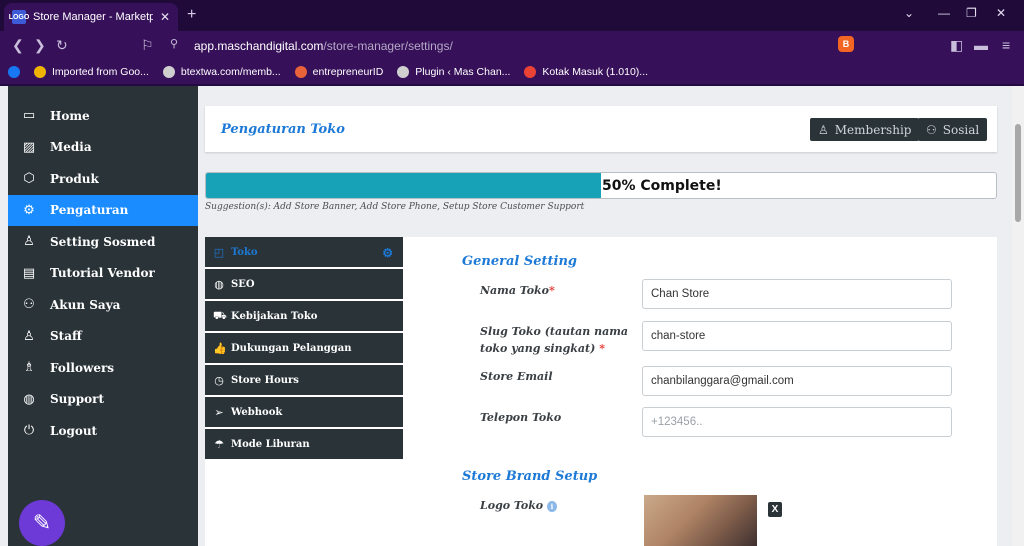  What do you see at coordinates (517, 290) in the screenshot?
I see `store-name-label: Nama Toko*` at bounding box center [517, 290].